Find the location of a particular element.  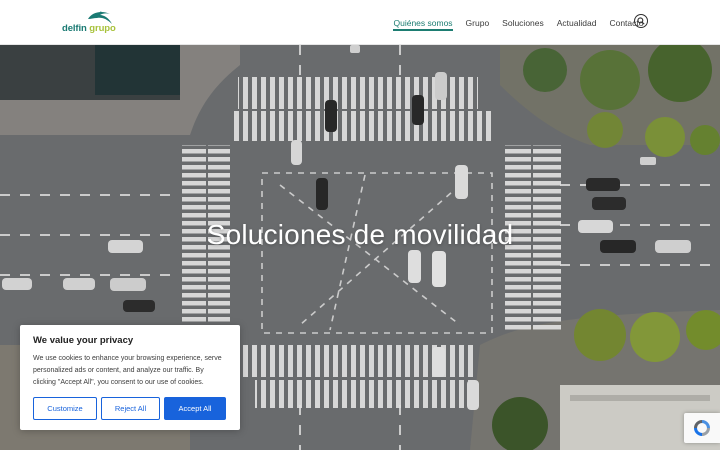

nav-item-soluciones: Soluciones is located at coordinates (523, 22).